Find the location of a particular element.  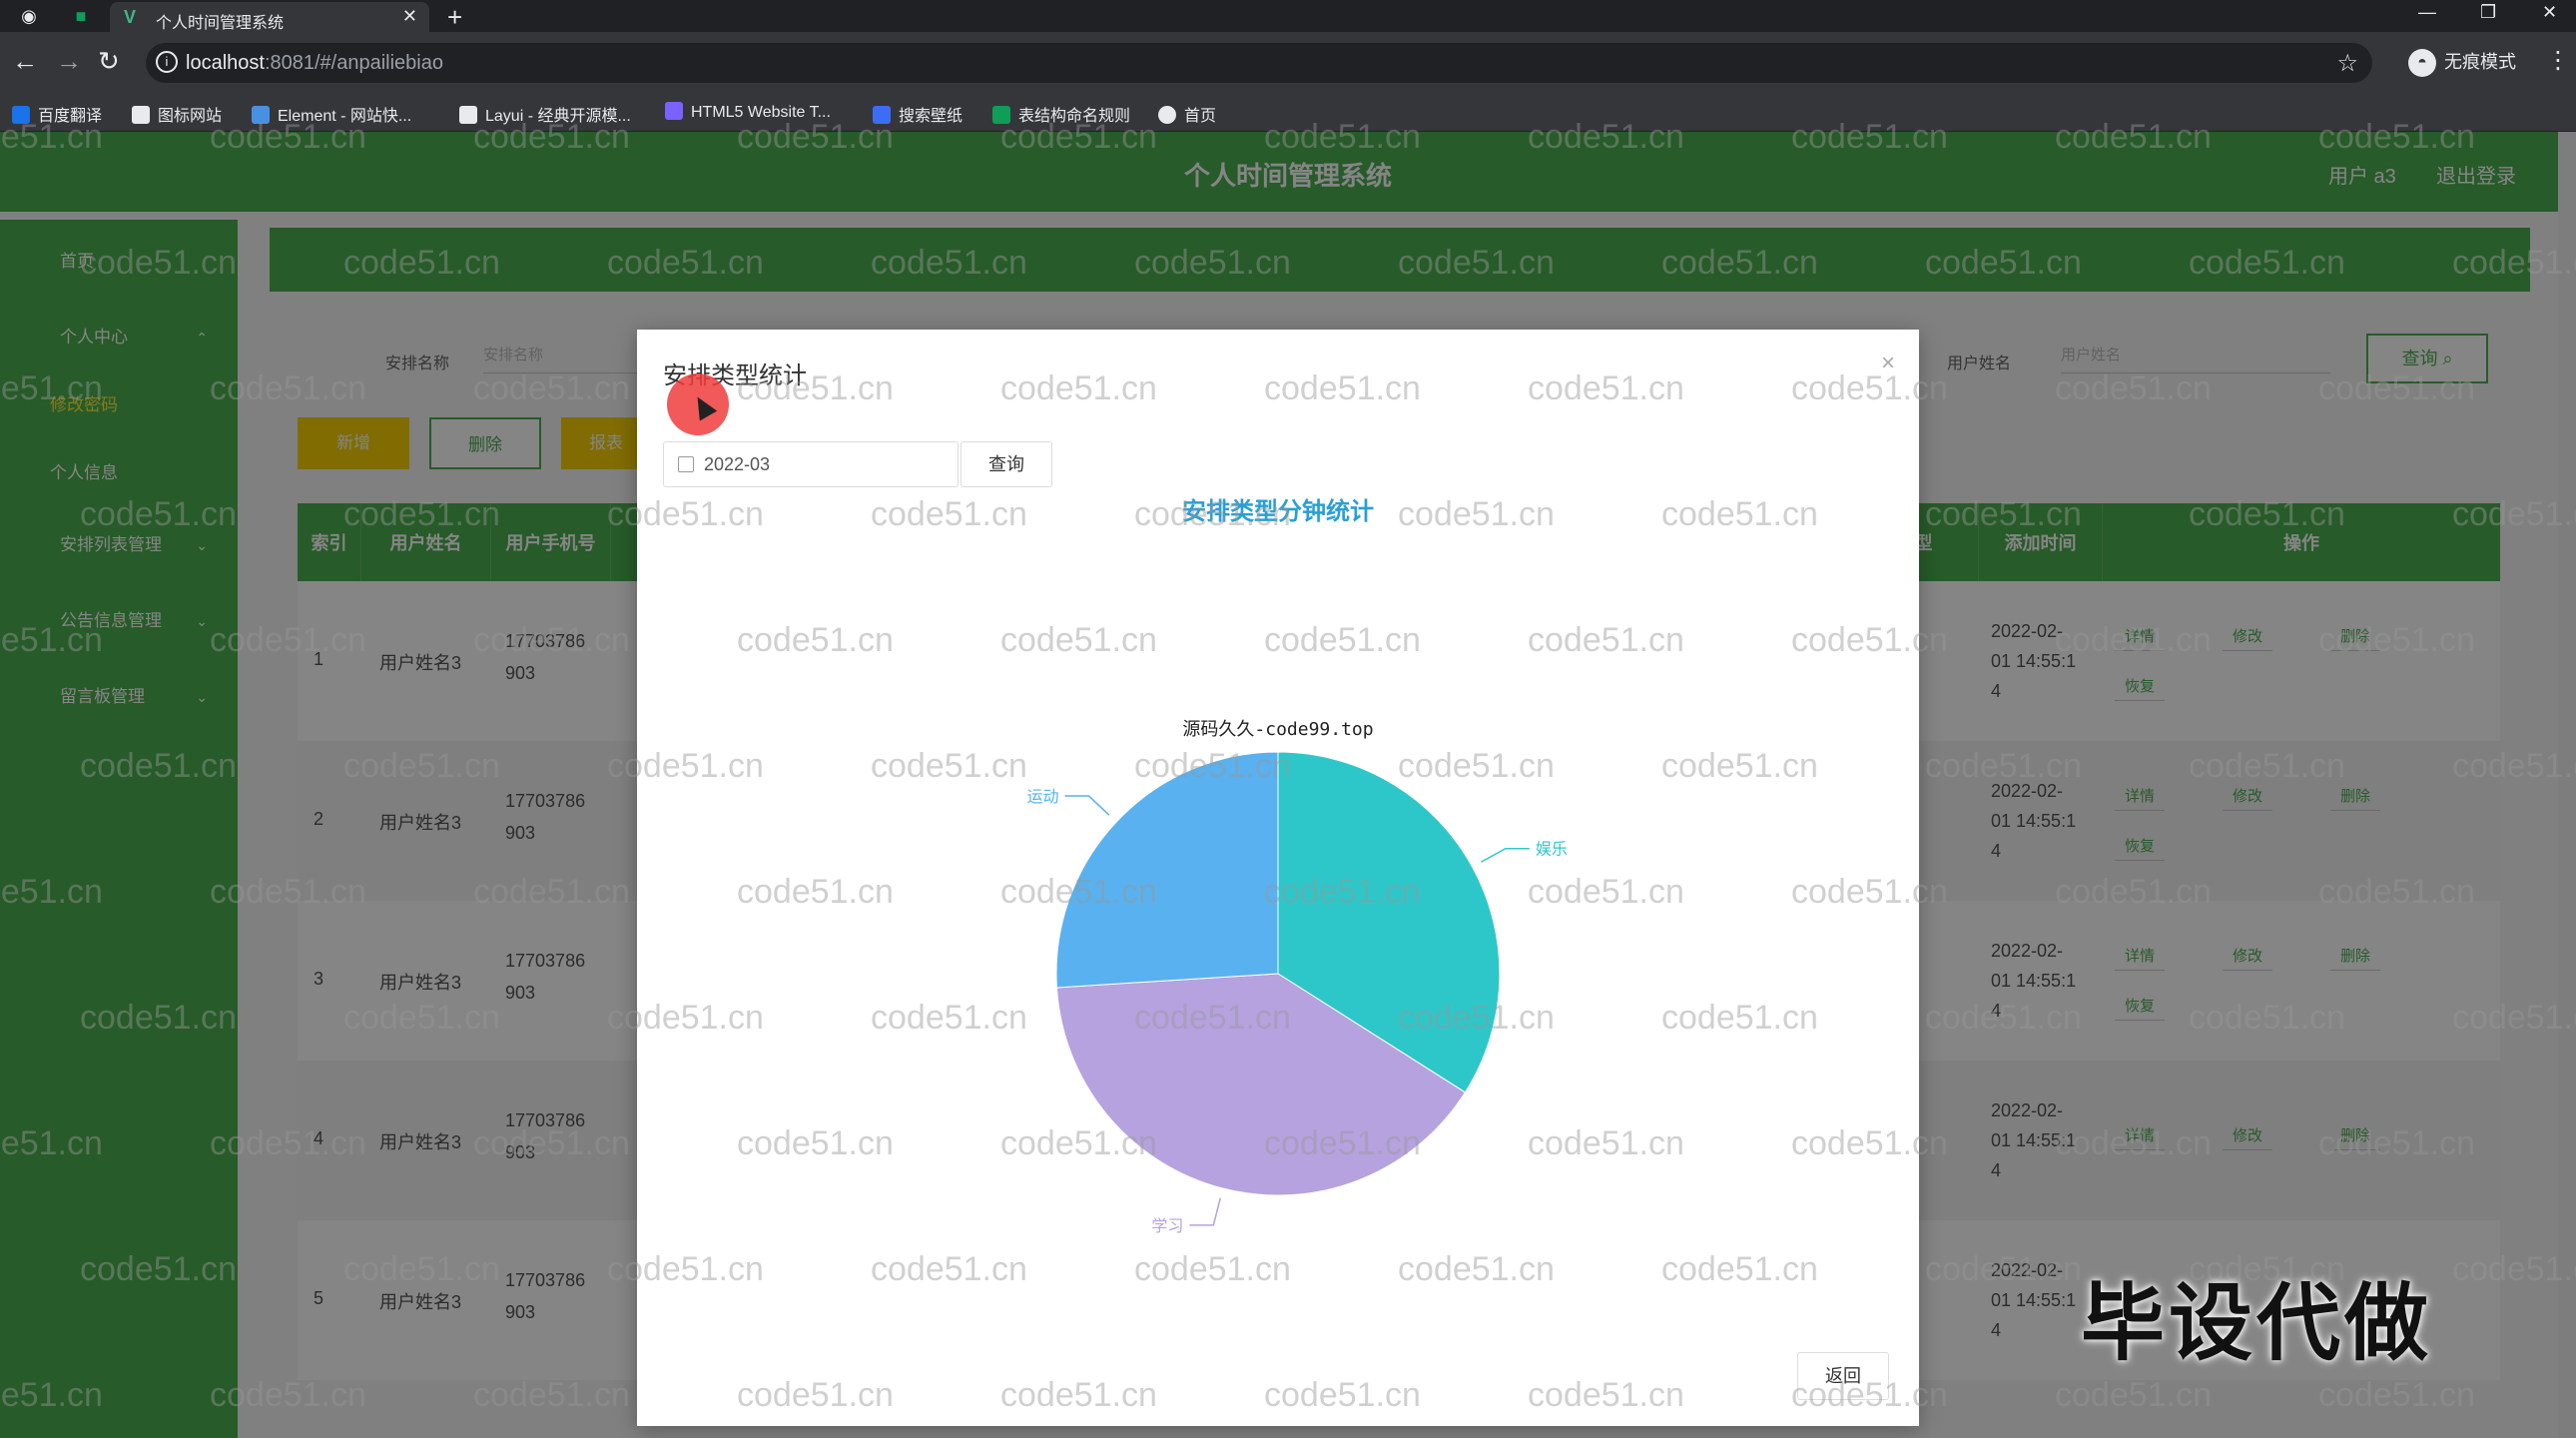

sheet-logo-icon is located at coordinates (1001, 115).